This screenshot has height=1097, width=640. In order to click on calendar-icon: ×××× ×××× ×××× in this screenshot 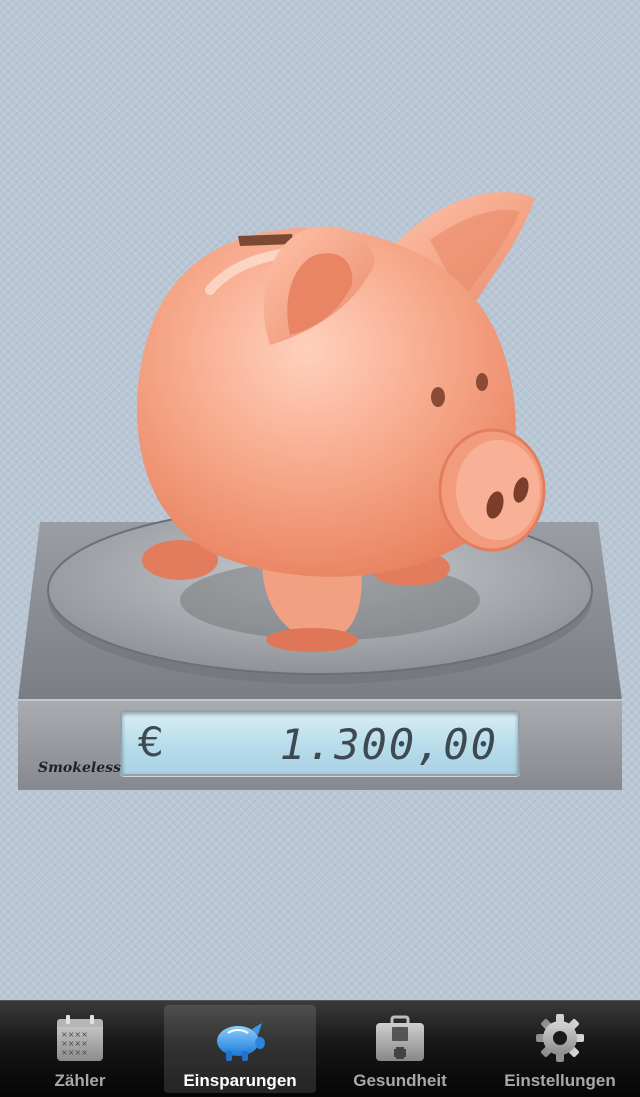, I will do `click(80, 1038)`.